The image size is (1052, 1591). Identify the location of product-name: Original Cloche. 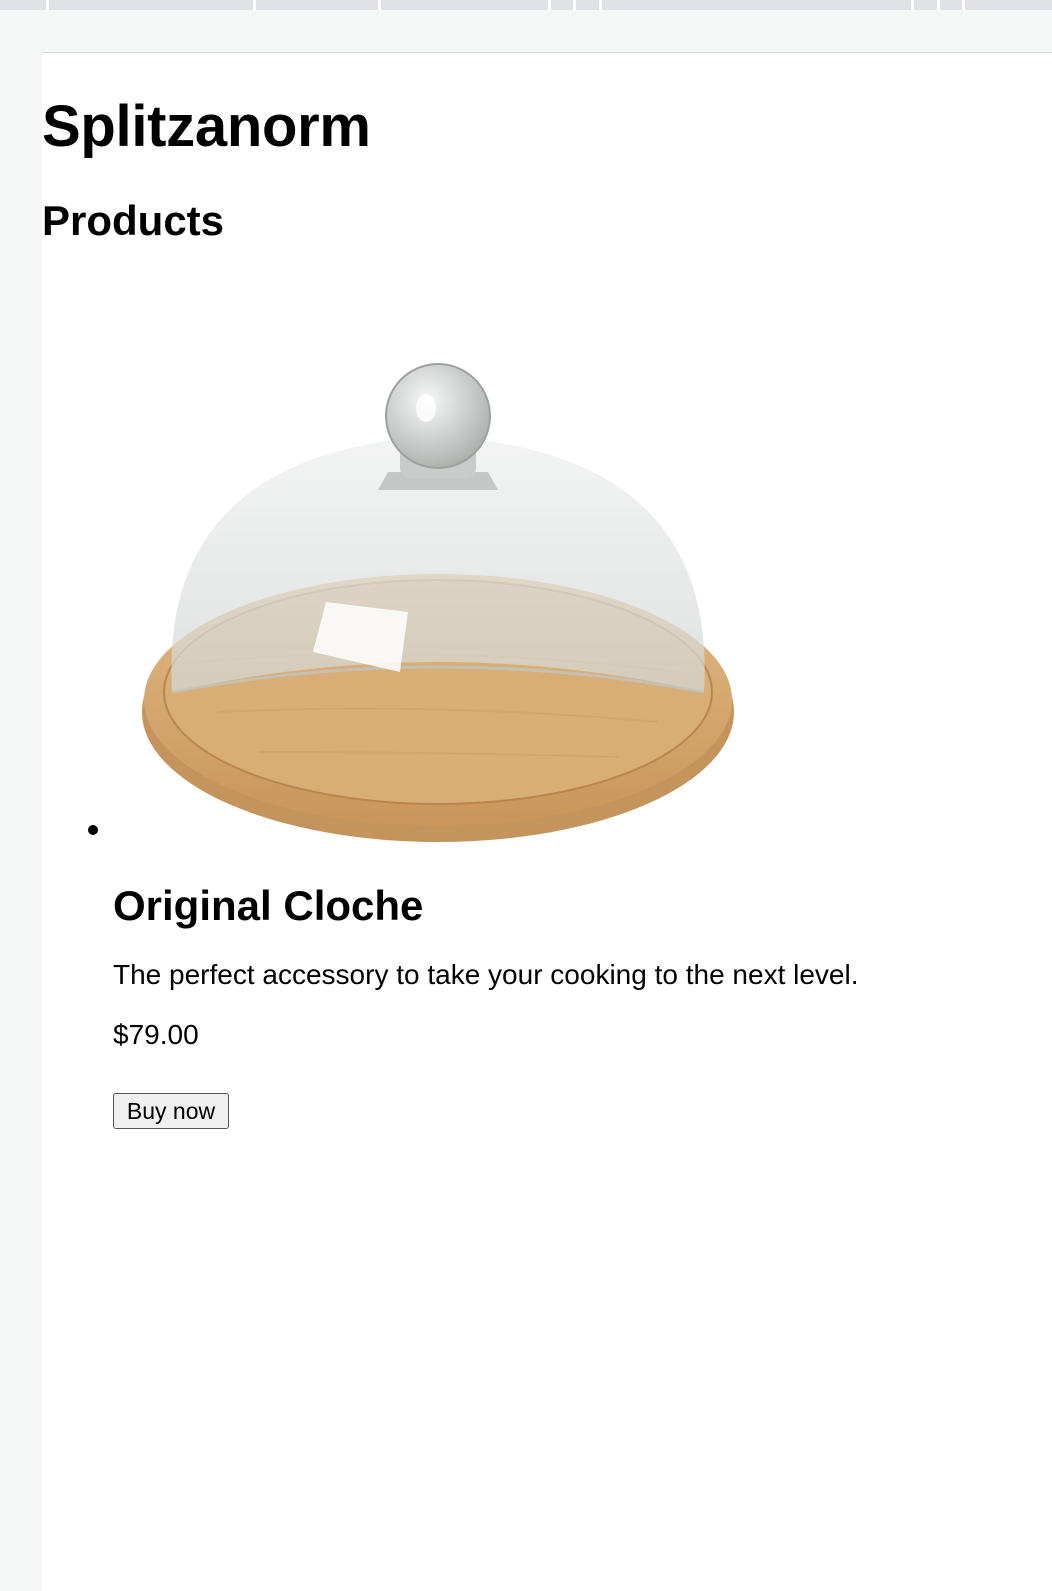
(268, 905).